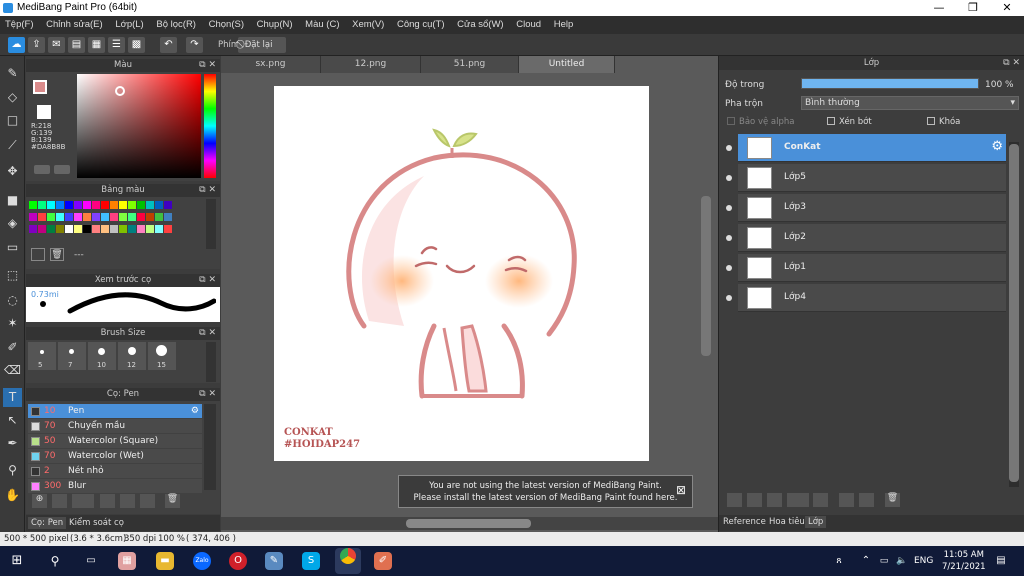 This screenshot has width=1024, height=576. Describe the element at coordinates (681, 490) in the screenshot. I see `notice-close-icon: ⊠` at that location.